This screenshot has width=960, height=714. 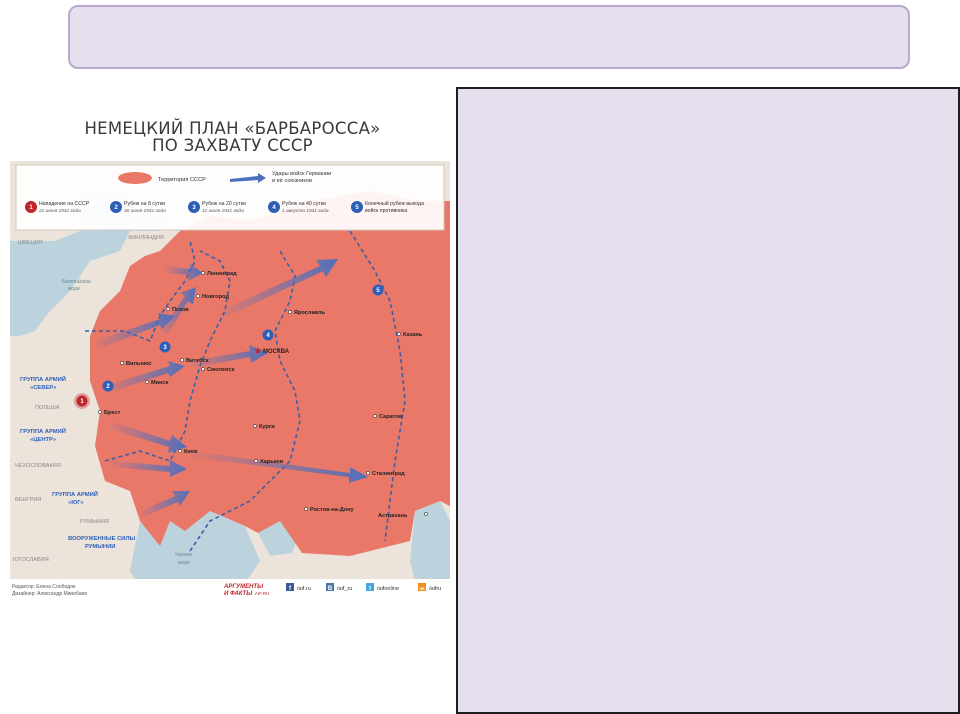 What do you see at coordinates (102, 539) in the screenshot?
I see `group-romania-line1: ВООРУЖЕННЫЕ СИЛЫ` at bounding box center [102, 539].